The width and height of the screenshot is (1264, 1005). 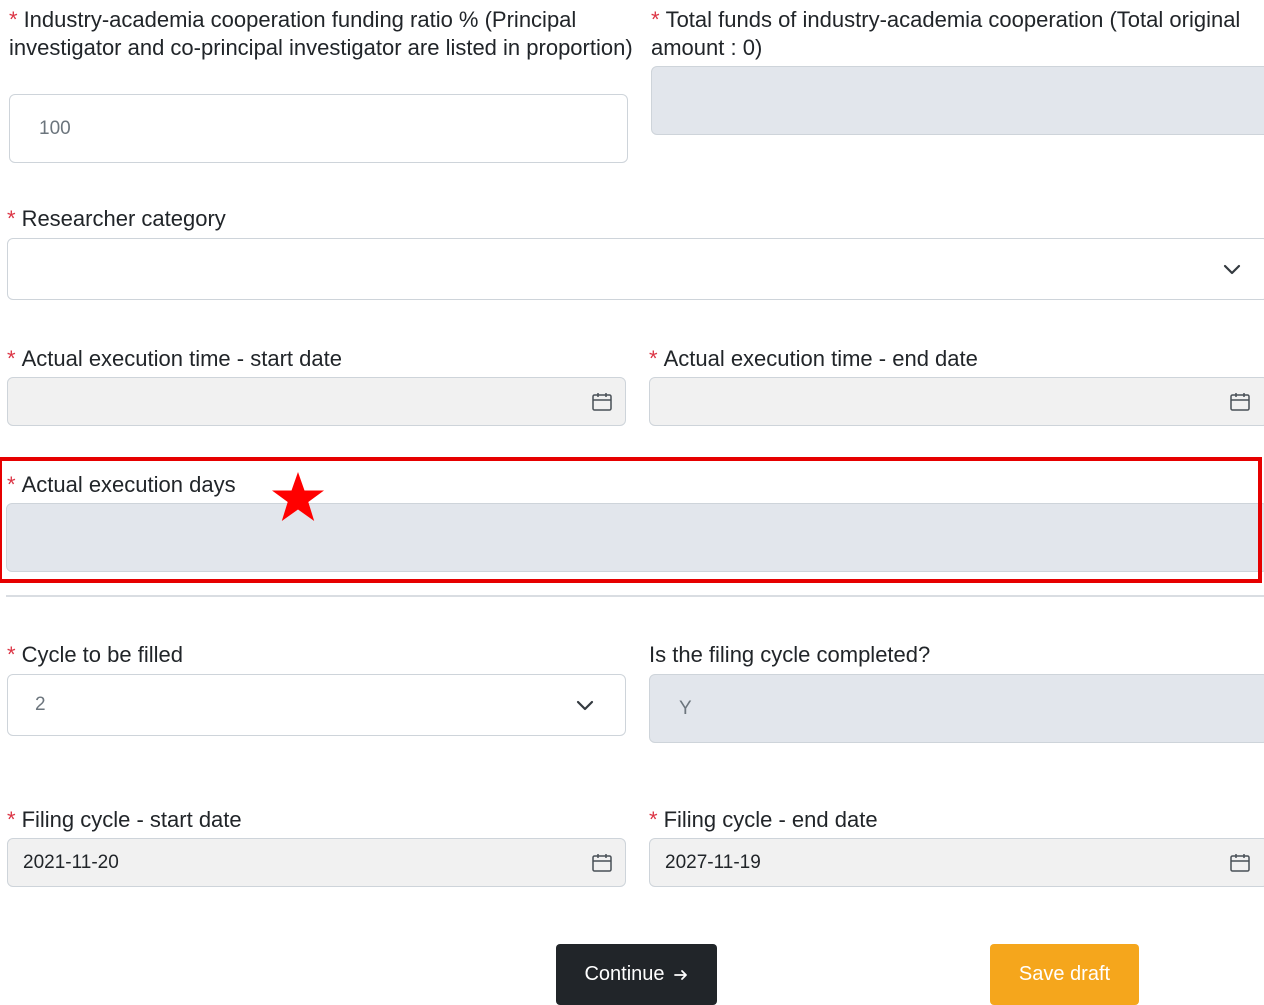 What do you see at coordinates (635, 596) in the screenshot?
I see `section-divider` at bounding box center [635, 596].